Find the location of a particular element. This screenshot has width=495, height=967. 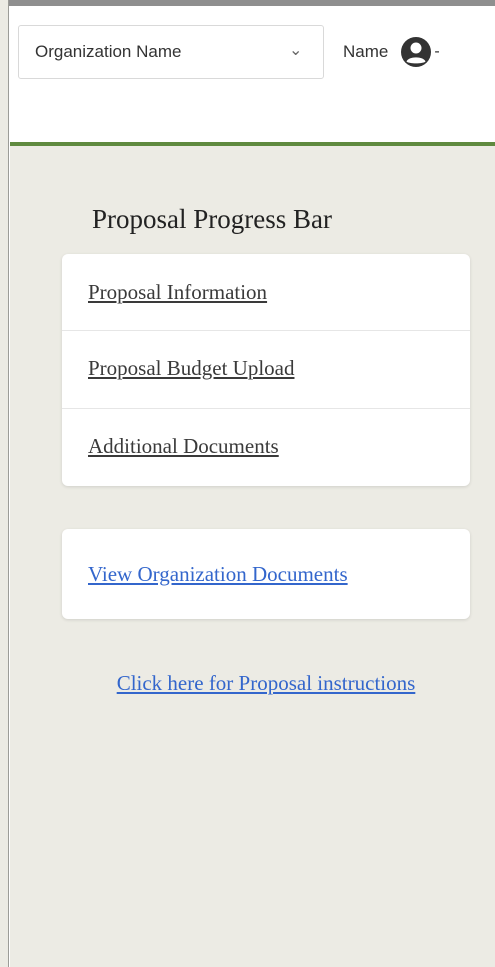

left-panel-edge is located at coordinates (4, 483).